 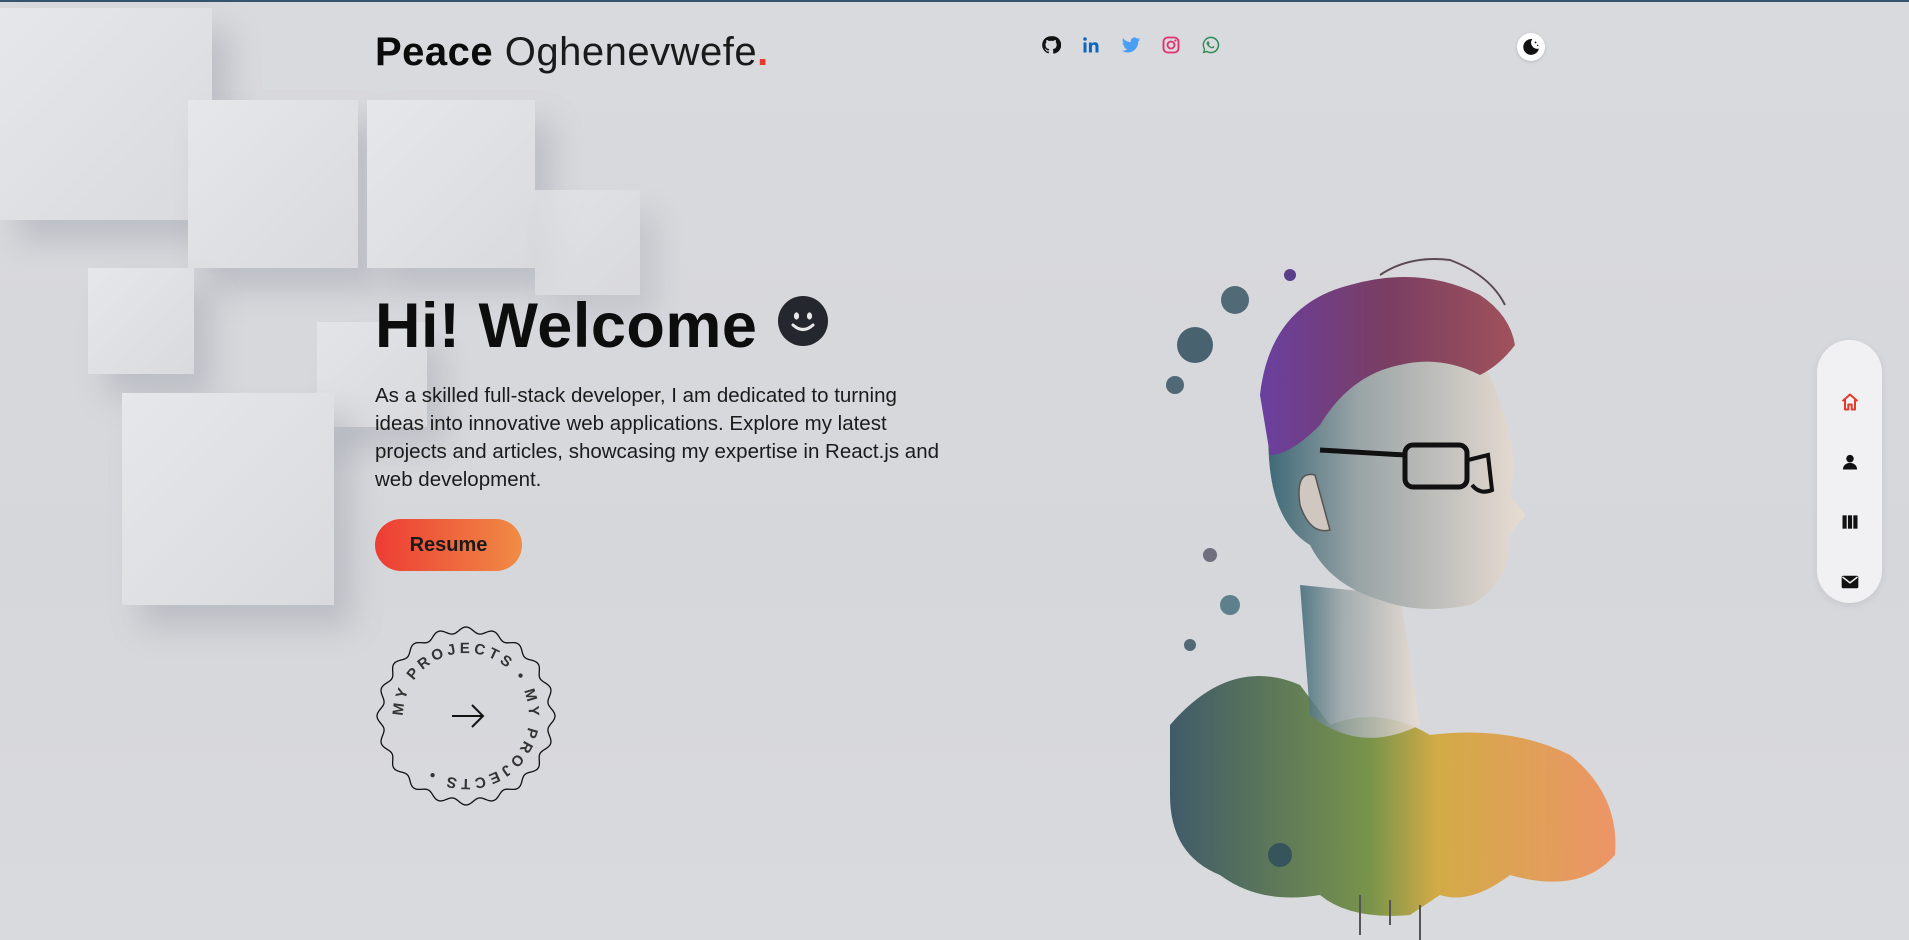 What do you see at coordinates (954, 1) in the screenshot?
I see `top-border` at bounding box center [954, 1].